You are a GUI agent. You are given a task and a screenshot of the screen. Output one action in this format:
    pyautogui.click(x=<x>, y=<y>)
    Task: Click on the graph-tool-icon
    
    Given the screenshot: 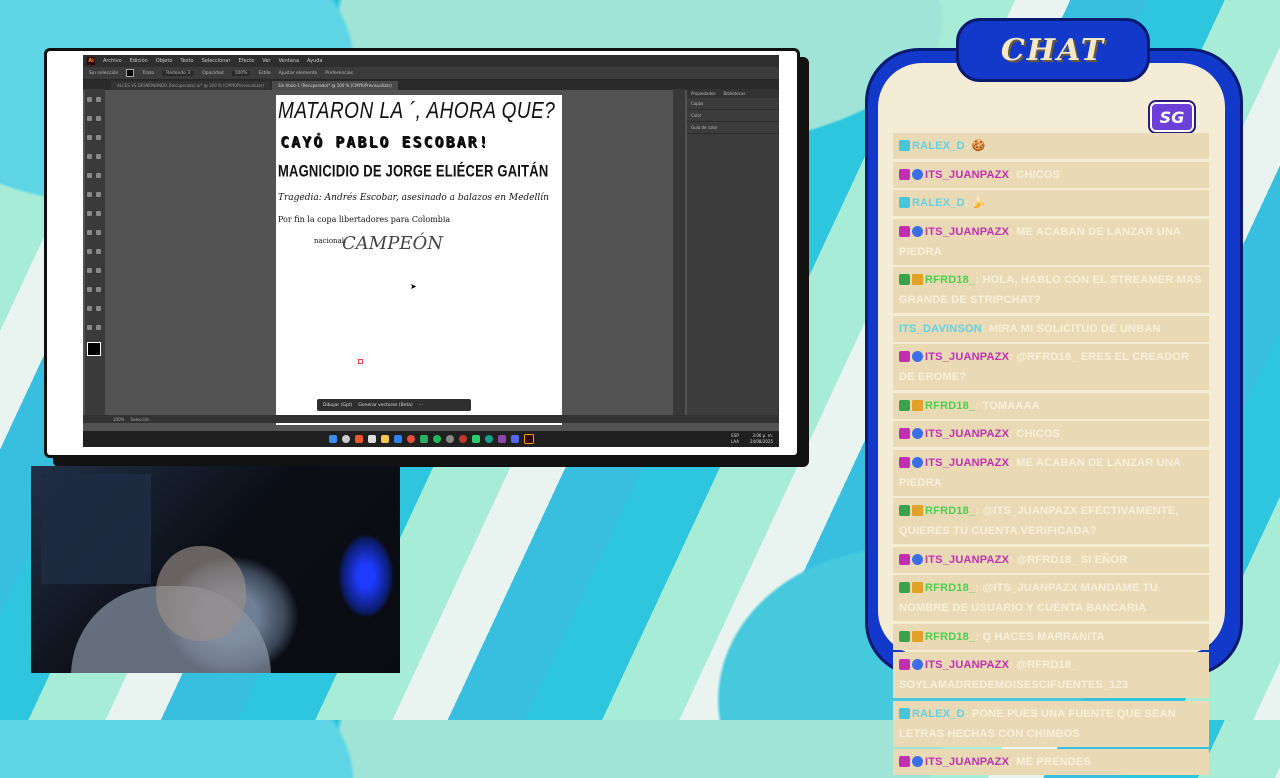 What is the action you would take?
    pyautogui.click(x=98, y=289)
    